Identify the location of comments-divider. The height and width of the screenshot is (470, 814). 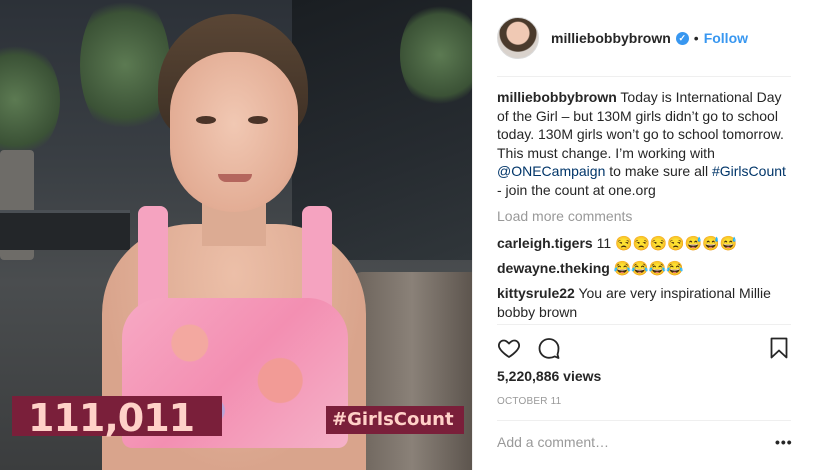
(644, 324).